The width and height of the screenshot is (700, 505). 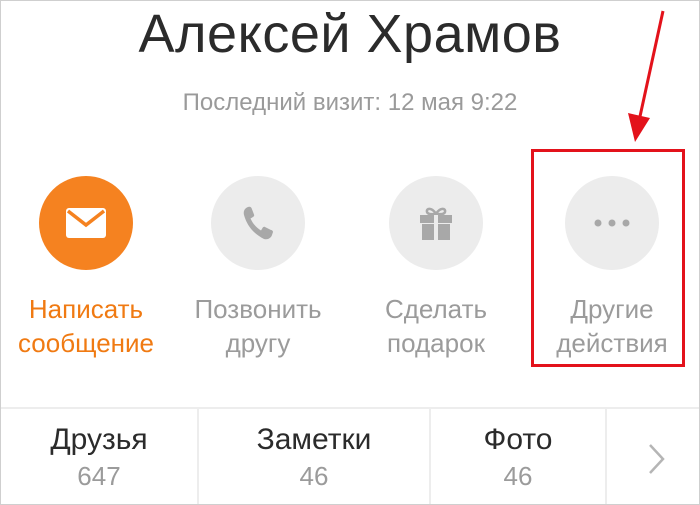 I want to click on envelope-icon, so click(x=86, y=223).